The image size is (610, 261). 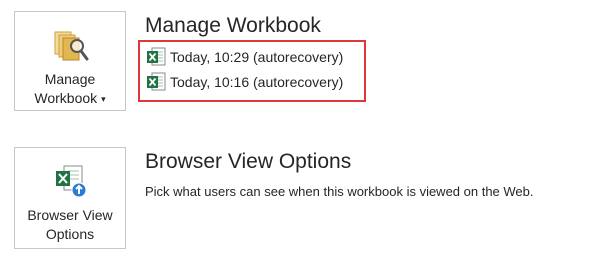 What do you see at coordinates (70, 234) in the screenshot?
I see `browser-view-options-label-line2: Options` at bounding box center [70, 234].